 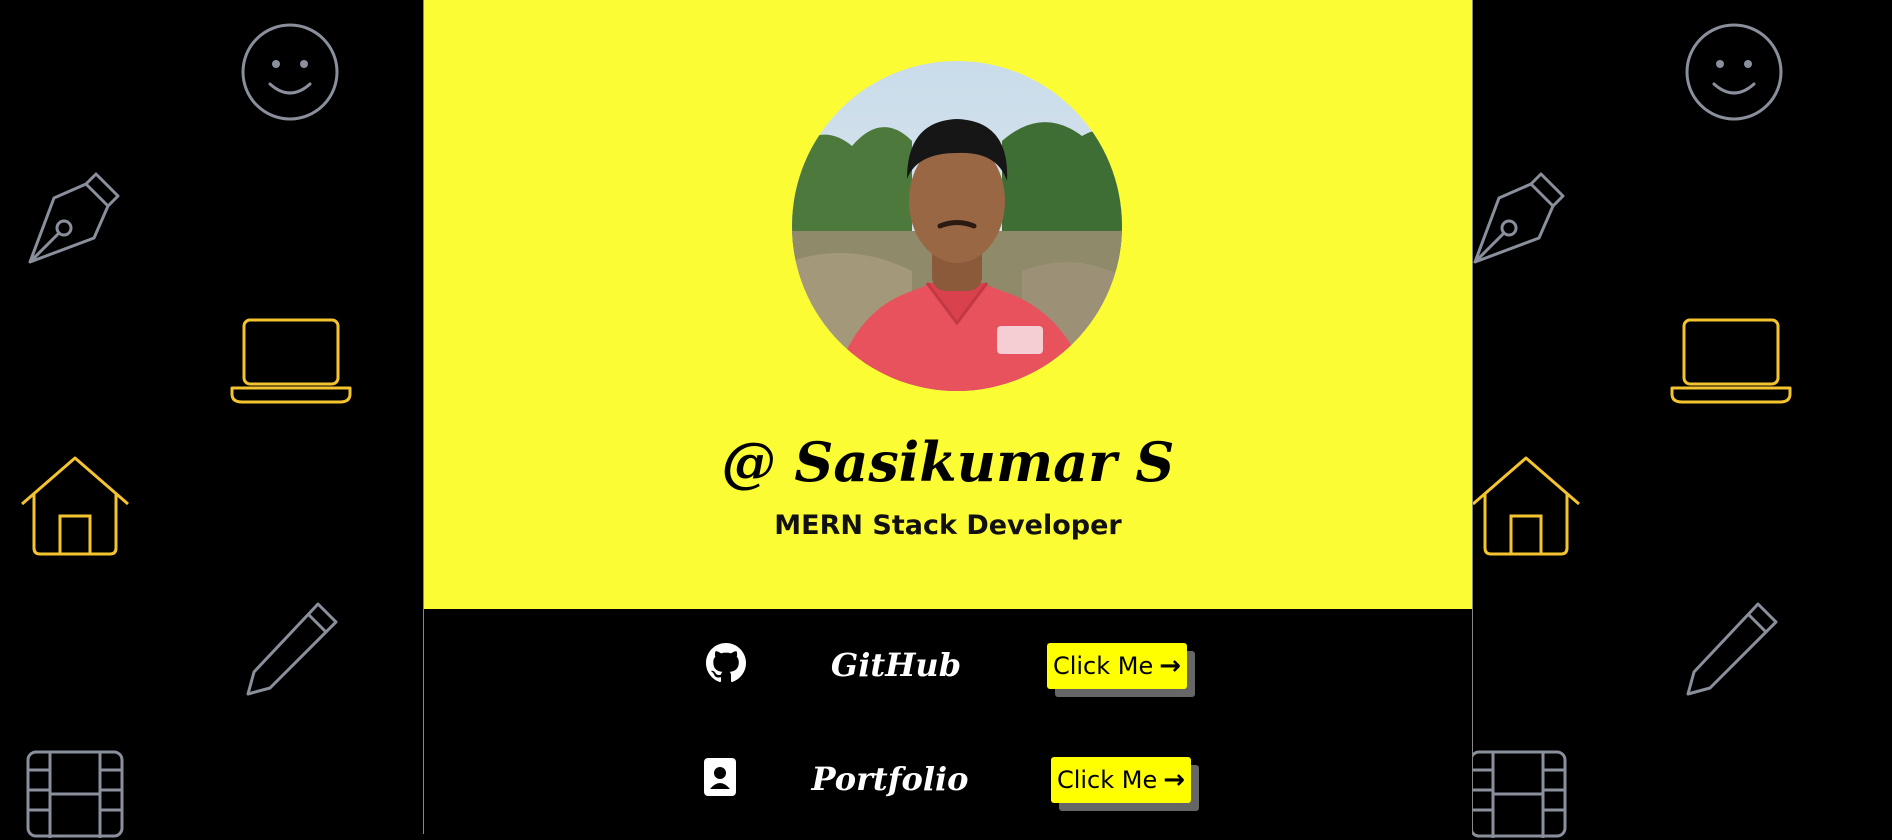 What do you see at coordinates (948, 525) in the screenshot?
I see `profile-tagline: MERN Stack Developer` at bounding box center [948, 525].